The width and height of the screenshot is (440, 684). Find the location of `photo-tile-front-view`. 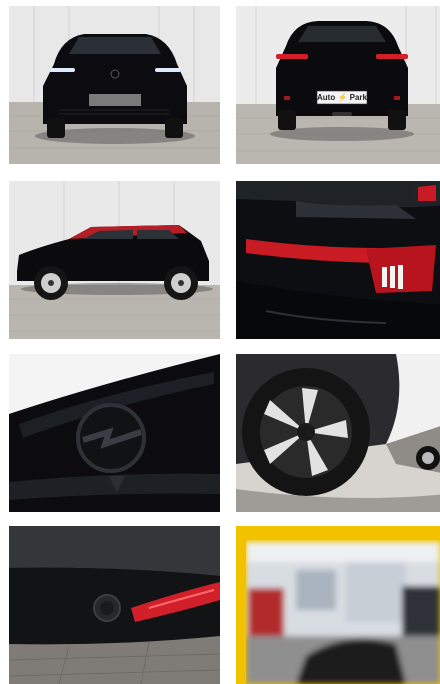

photo-tile-front-view is located at coordinates (114, 85).